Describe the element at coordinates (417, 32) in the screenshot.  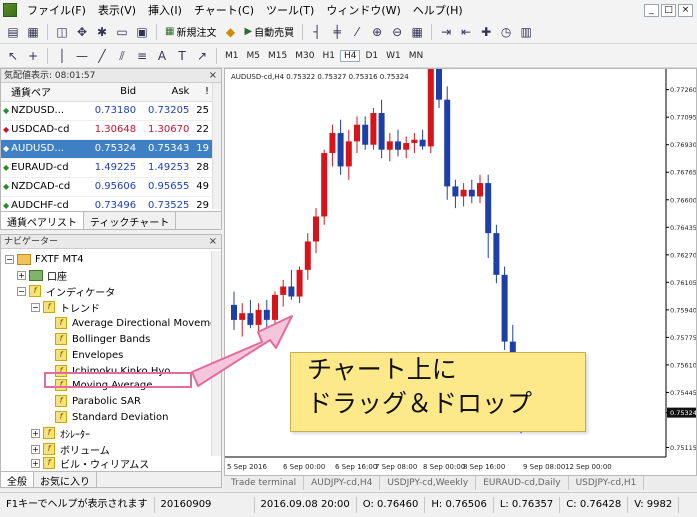
I see `tile-windows-icon: ▦` at that location.